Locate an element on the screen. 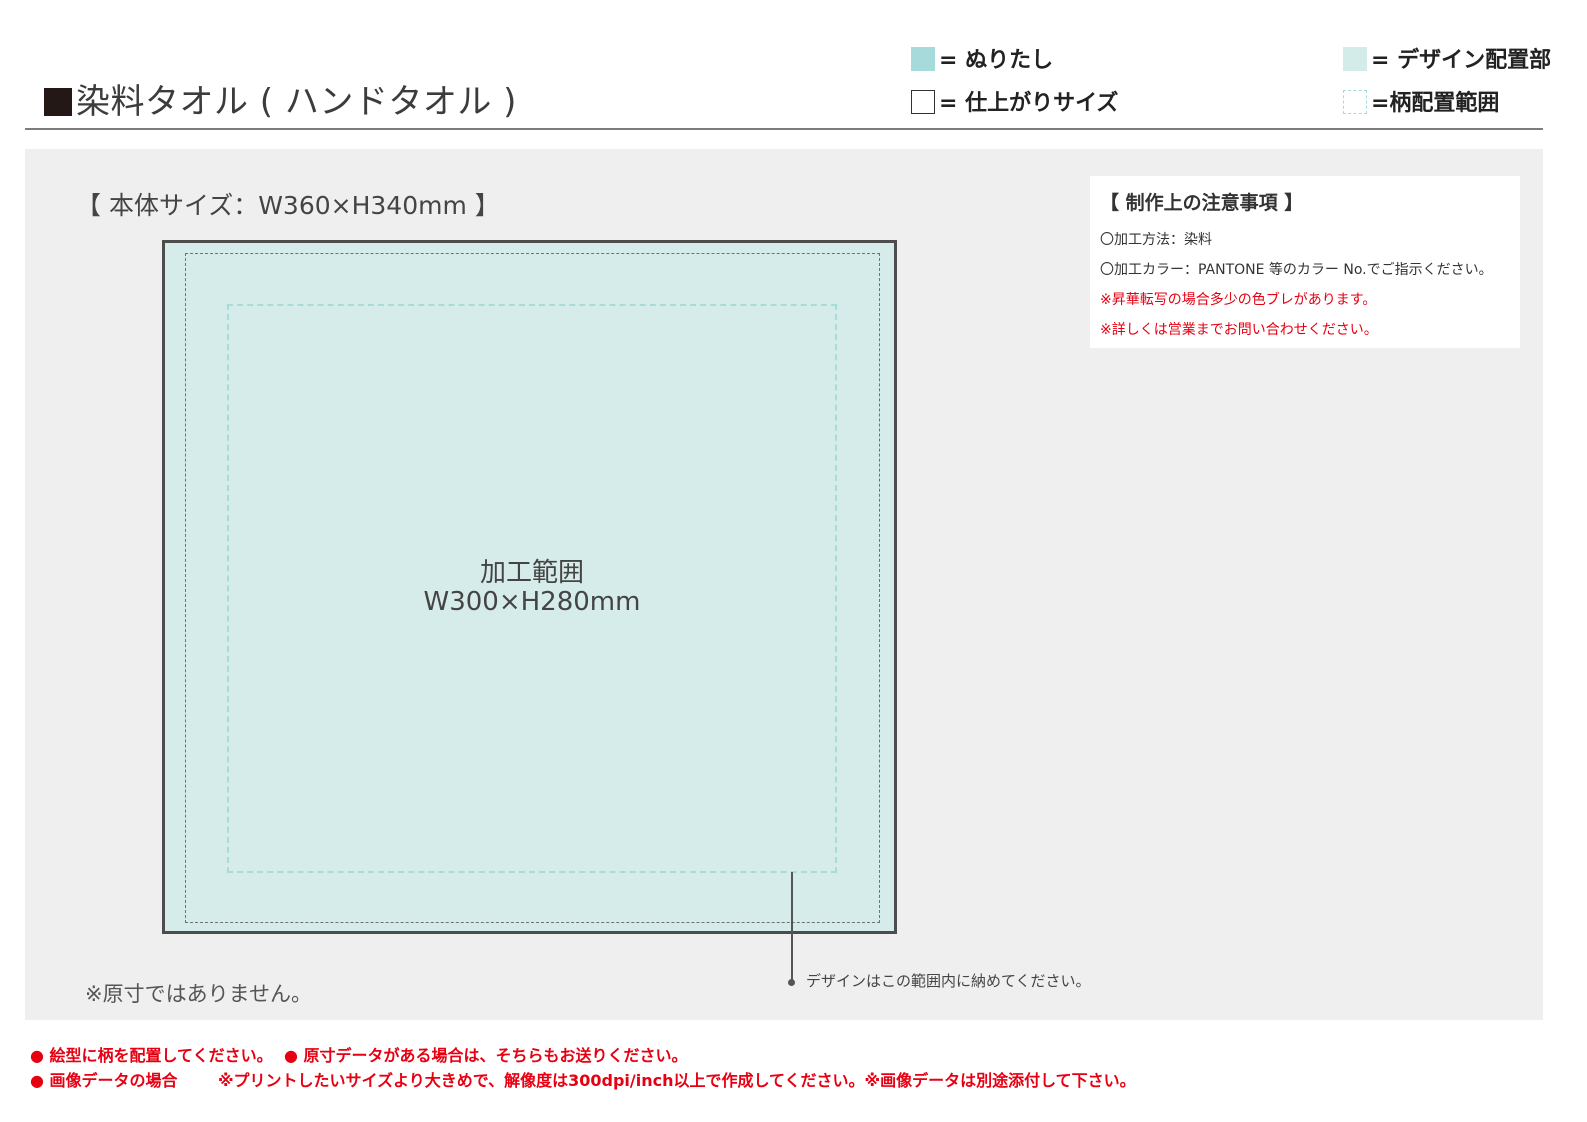 This screenshot has height=1122, width=1587. footer-instruction: ● 原寸データがある場合は、そちらもお送りください。 is located at coordinates (486, 1055).